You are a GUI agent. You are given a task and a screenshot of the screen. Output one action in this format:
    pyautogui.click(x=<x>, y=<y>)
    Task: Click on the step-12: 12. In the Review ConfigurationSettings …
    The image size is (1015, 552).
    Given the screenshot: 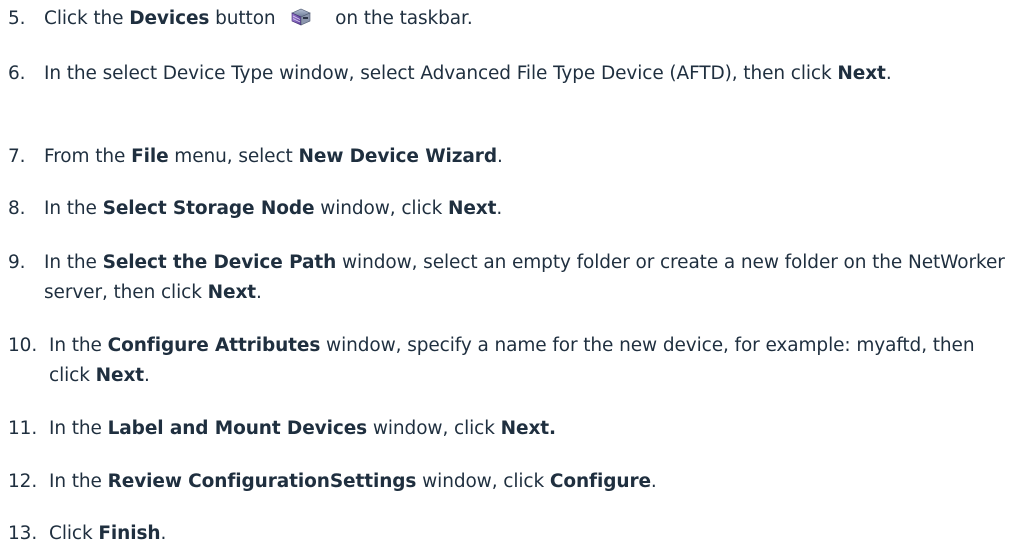 What is the action you would take?
    pyautogui.click(x=508, y=482)
    